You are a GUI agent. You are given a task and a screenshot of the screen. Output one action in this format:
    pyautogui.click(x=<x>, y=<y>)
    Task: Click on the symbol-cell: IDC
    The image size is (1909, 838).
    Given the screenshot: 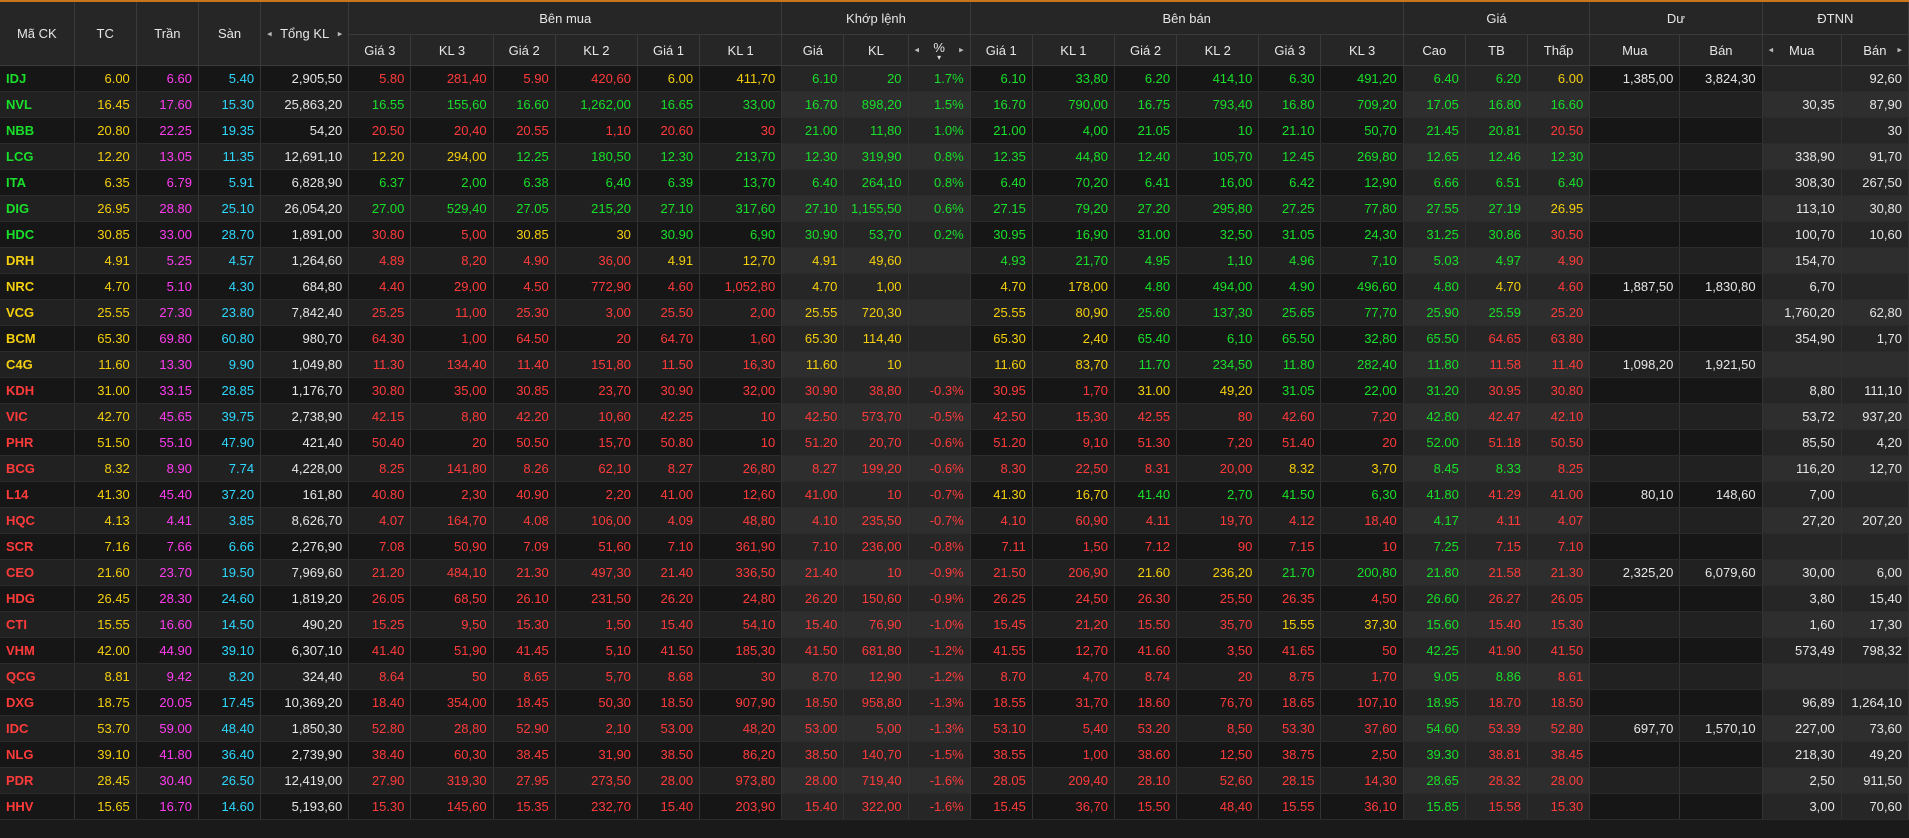 What is the action you would take?
    pyautogui.click(x=37, y=728)
    